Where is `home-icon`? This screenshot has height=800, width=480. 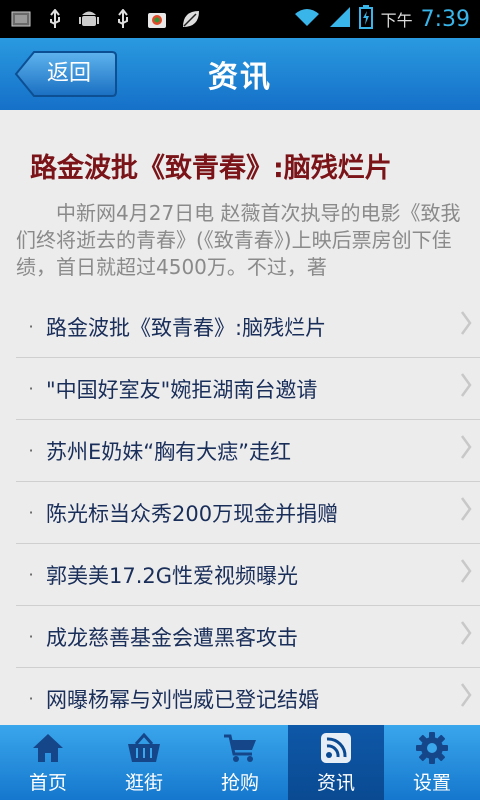
home-icon is located at coordinates (48, 748).